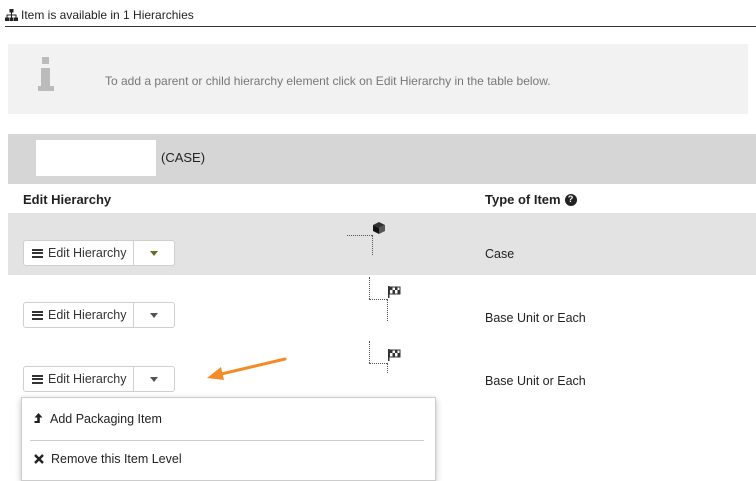  What do you see at coordinates (382, 159) in the screenshot?
I see `case-bar: (CASE)` at bounding box center [382, 159].